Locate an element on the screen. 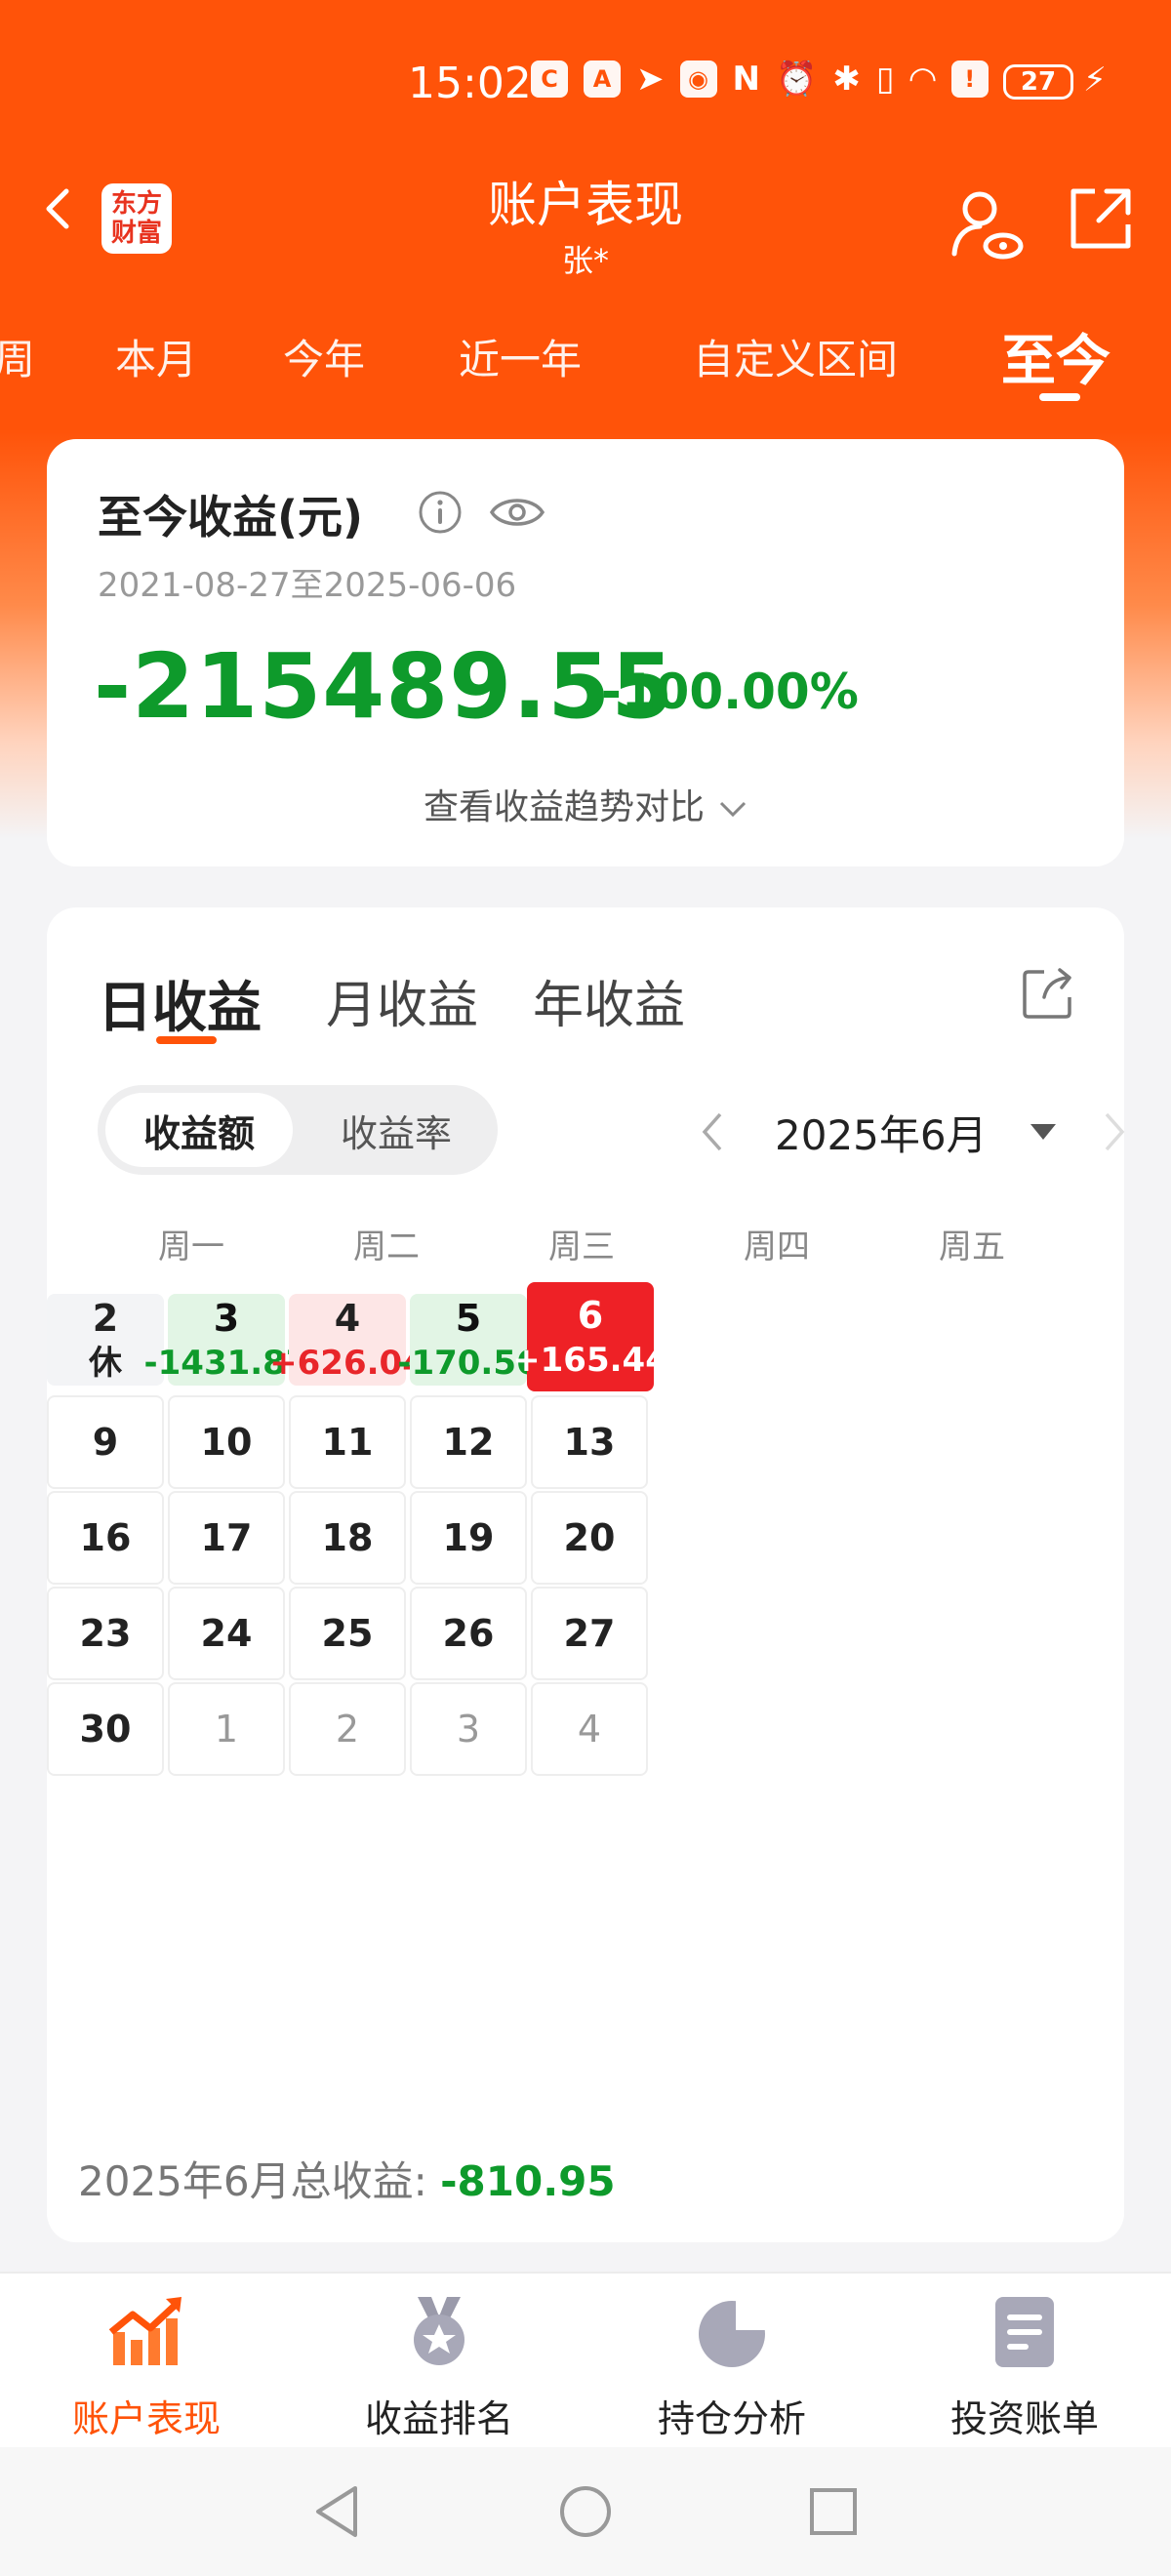  calendar-day-cell: 5 -170.56 is located at coordinates (468, 1340).